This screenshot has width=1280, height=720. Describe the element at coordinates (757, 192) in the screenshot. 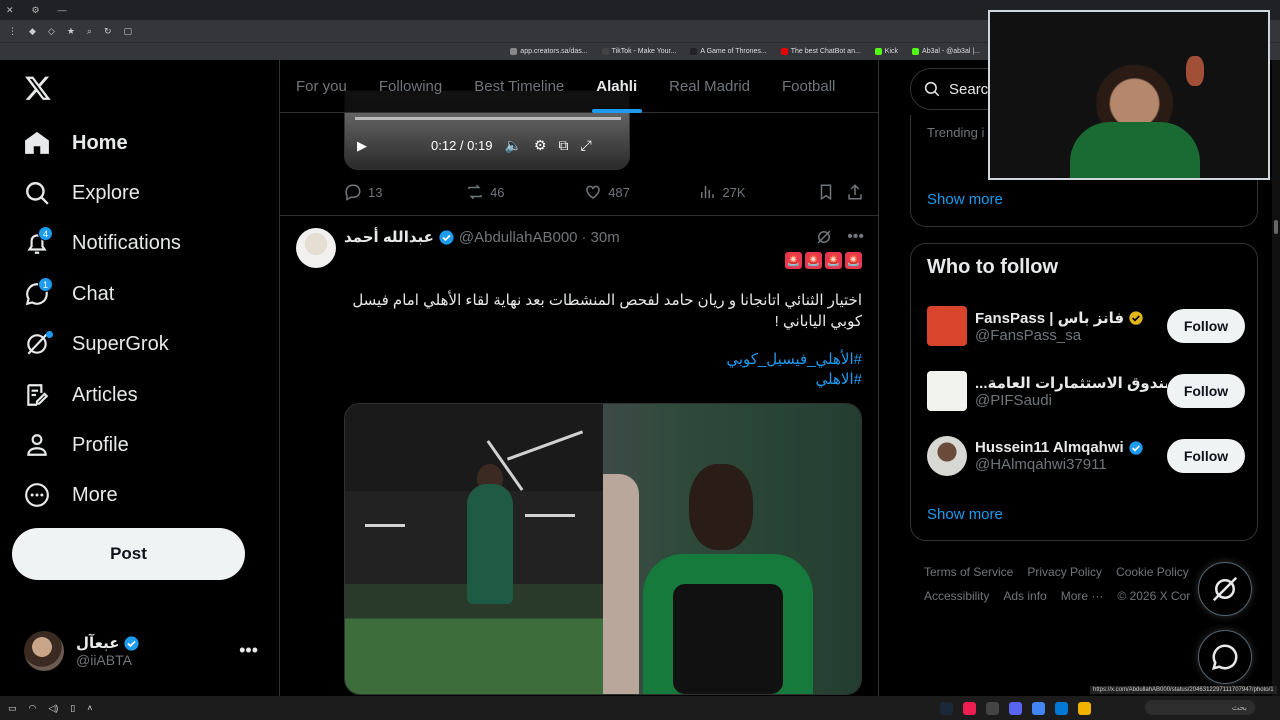

I see `views-button: 27K` at that location.